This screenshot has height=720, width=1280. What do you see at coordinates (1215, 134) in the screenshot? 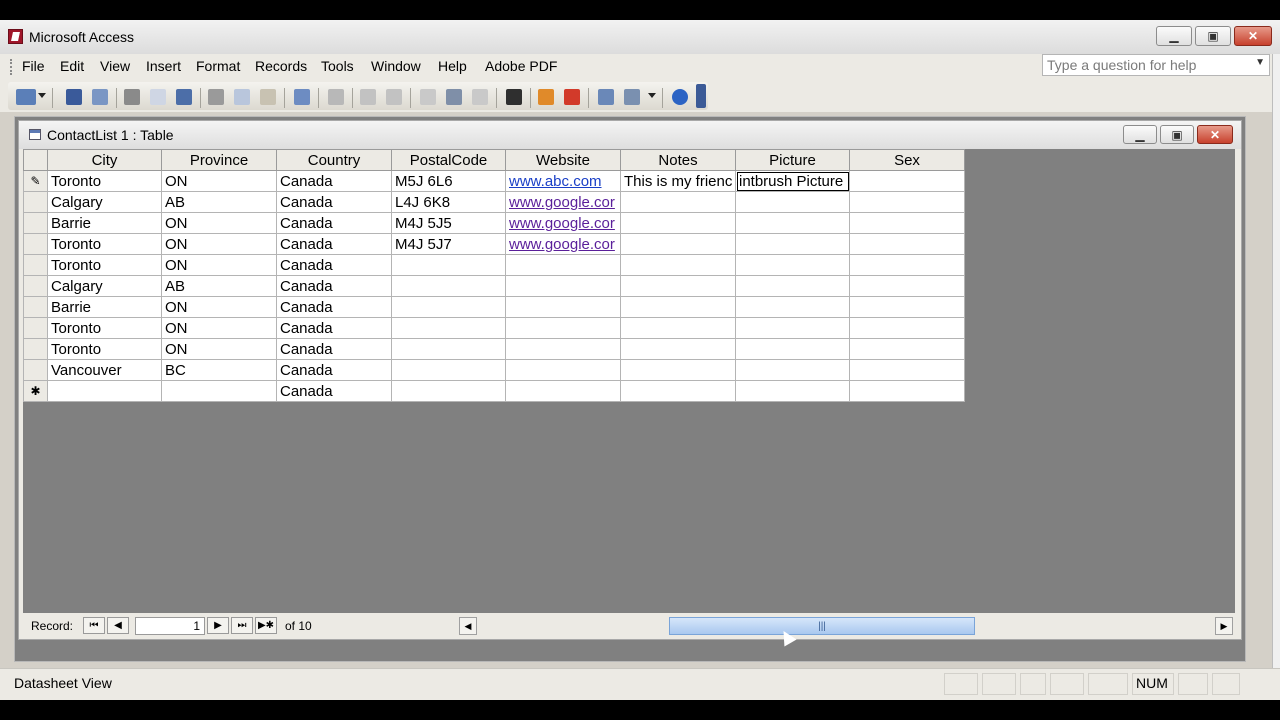
I see `table-close-button: ✕` at bounding box center [1215, 134].